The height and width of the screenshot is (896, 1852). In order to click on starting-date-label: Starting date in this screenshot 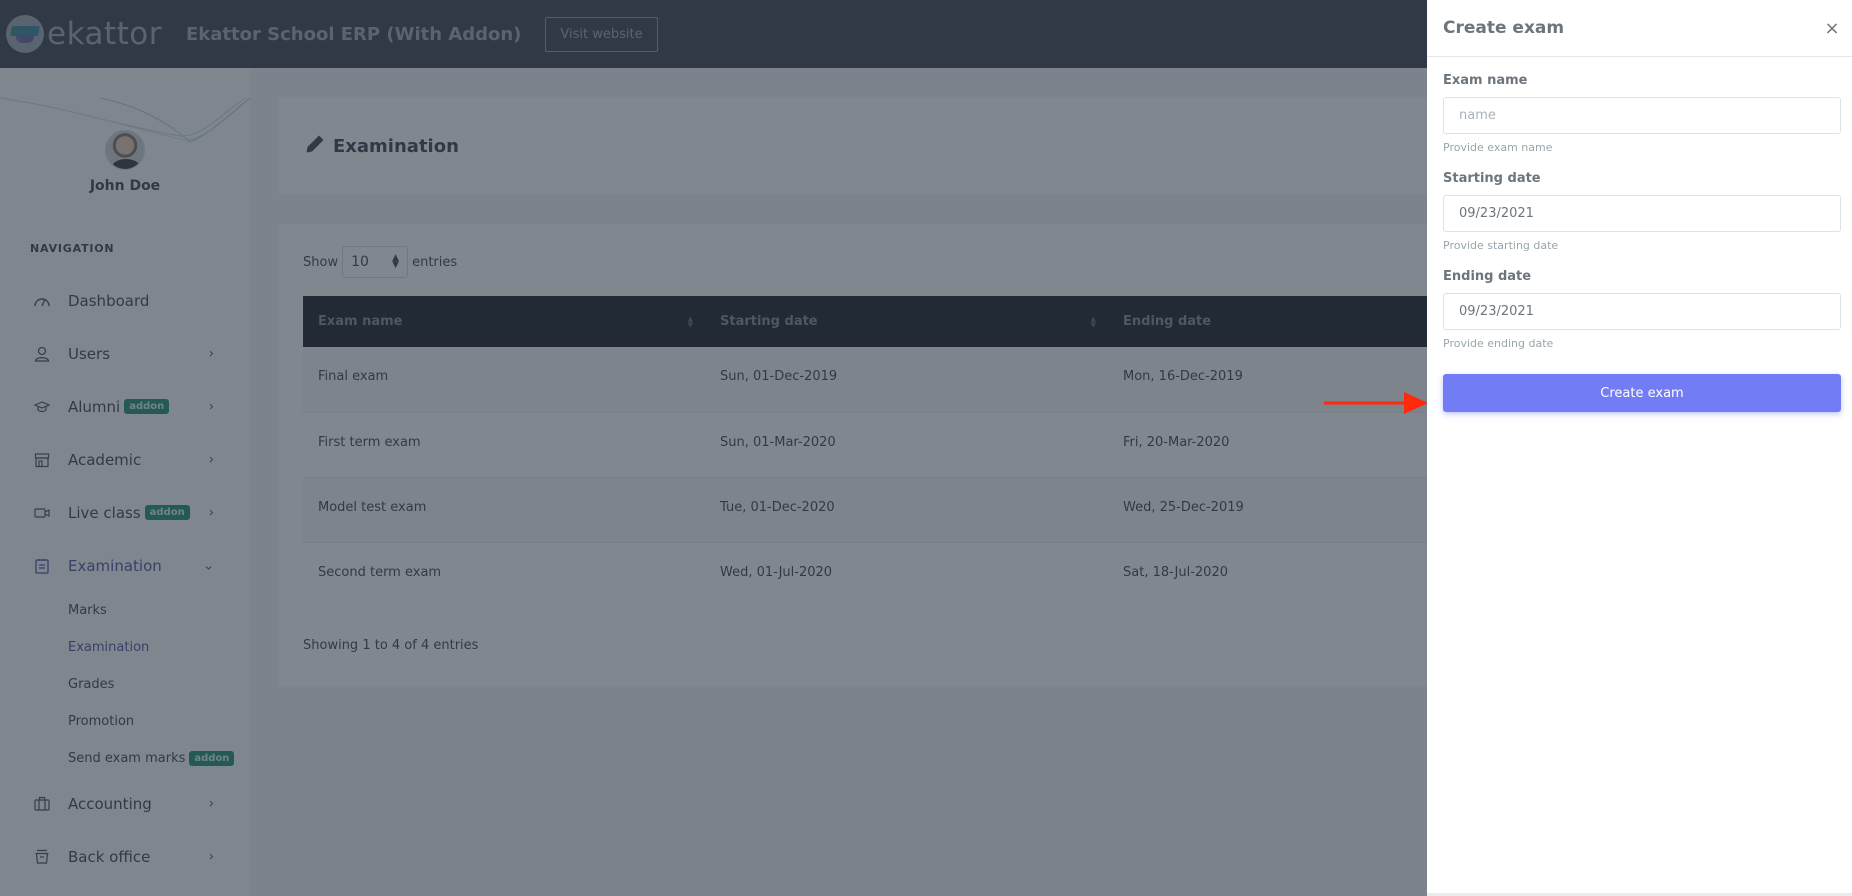, I will do `click(1492, 178)`.